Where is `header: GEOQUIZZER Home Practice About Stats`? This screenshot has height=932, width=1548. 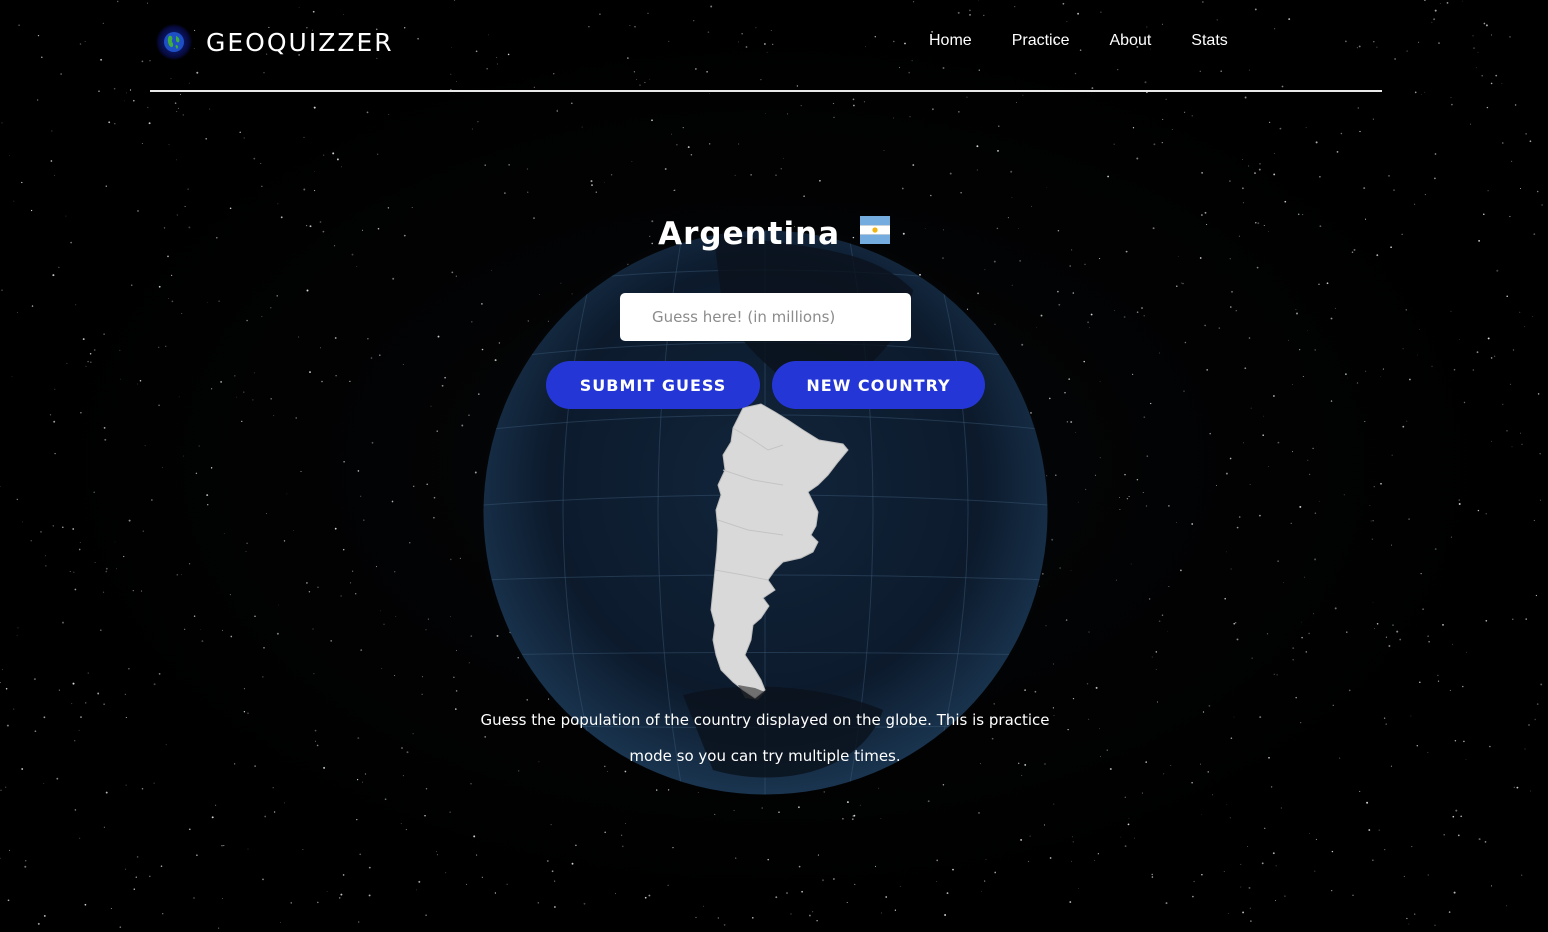 header: GEOQUIZZER Home Practice About Stats is located at coordinates (766, 46).